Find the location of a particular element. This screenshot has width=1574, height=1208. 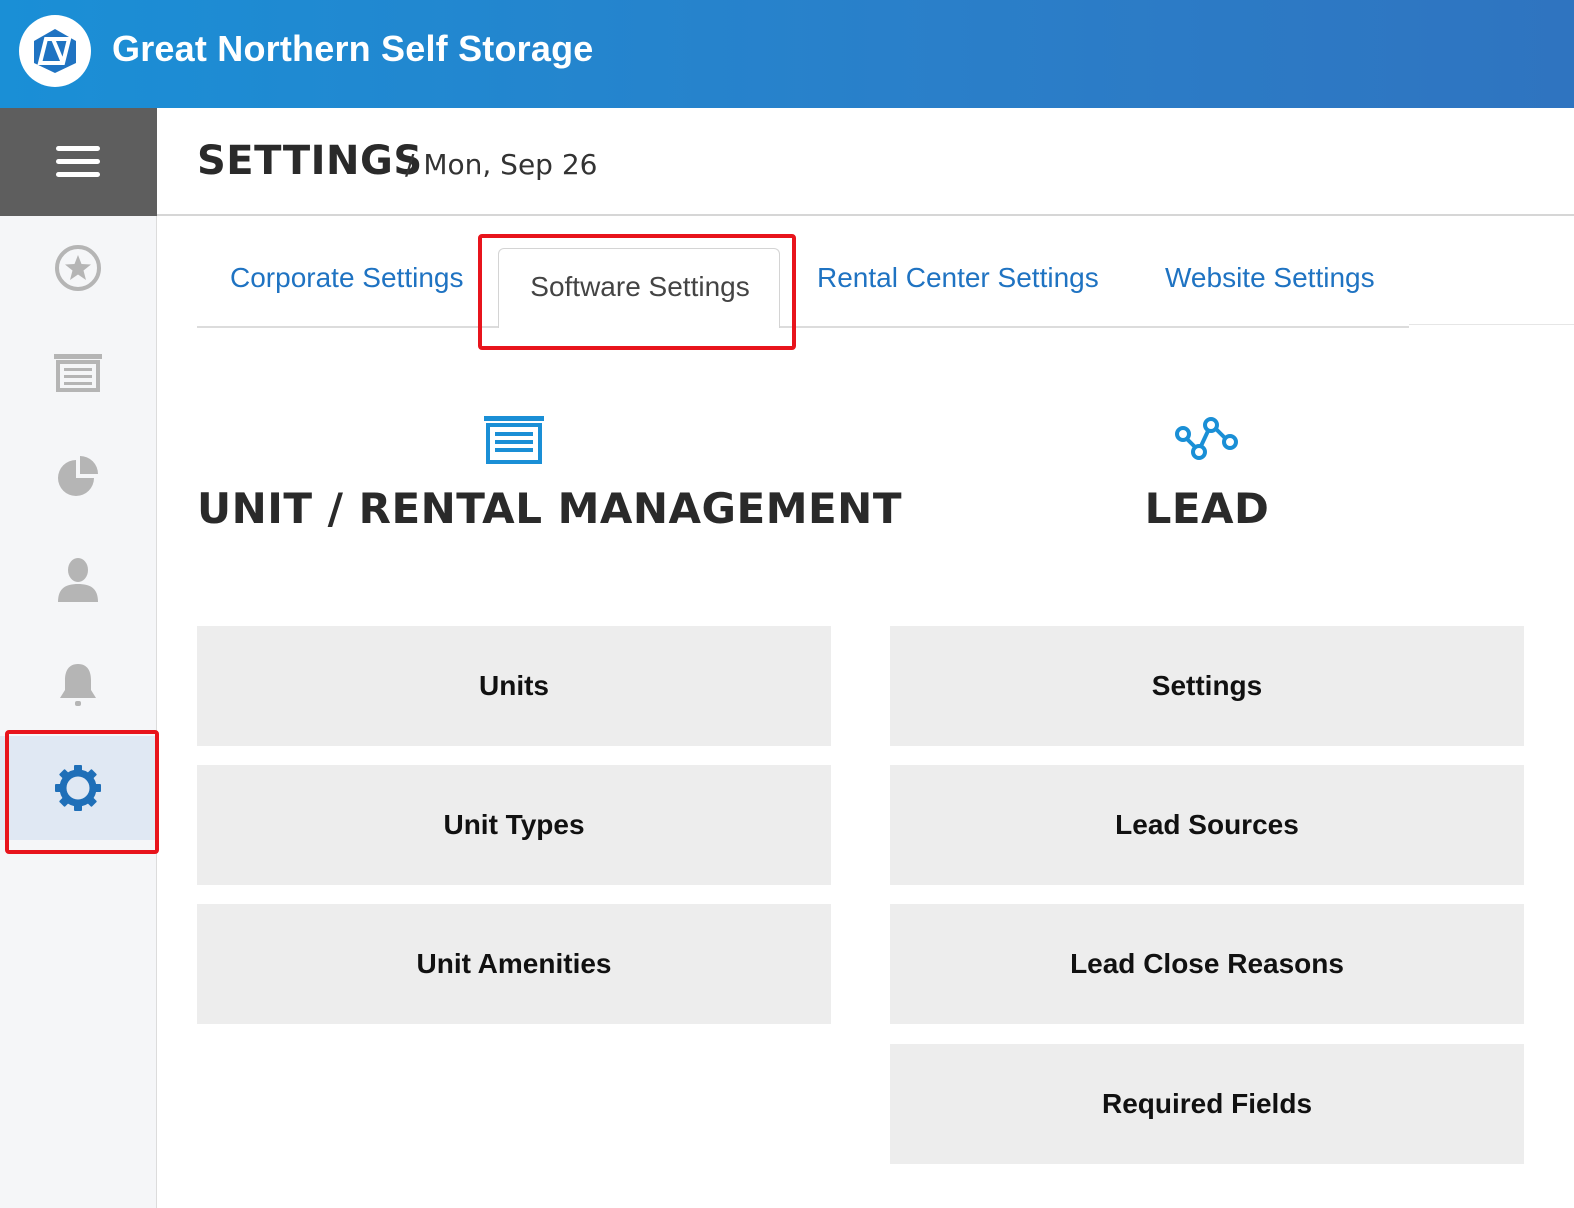

sidebar-item-settings is located at coordinates (78, 788).